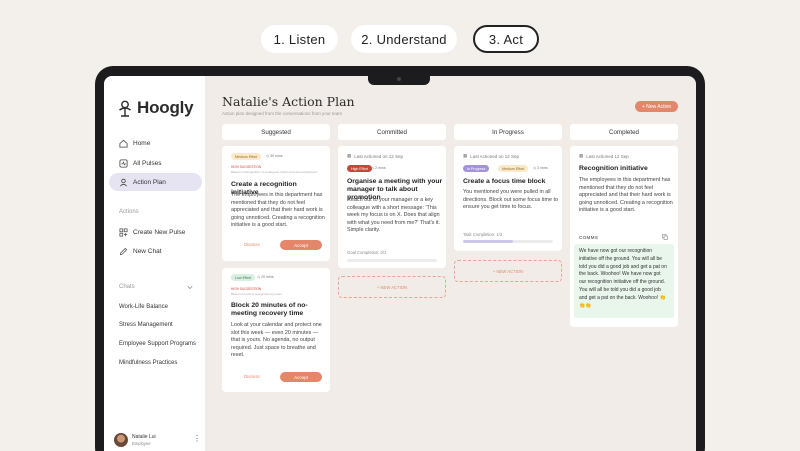 The width and height of the screenshot is (800, 451). Describe the element at coordinates (147, 251) in the screenshot. I see `new-chat-label: New Chat` at that location.